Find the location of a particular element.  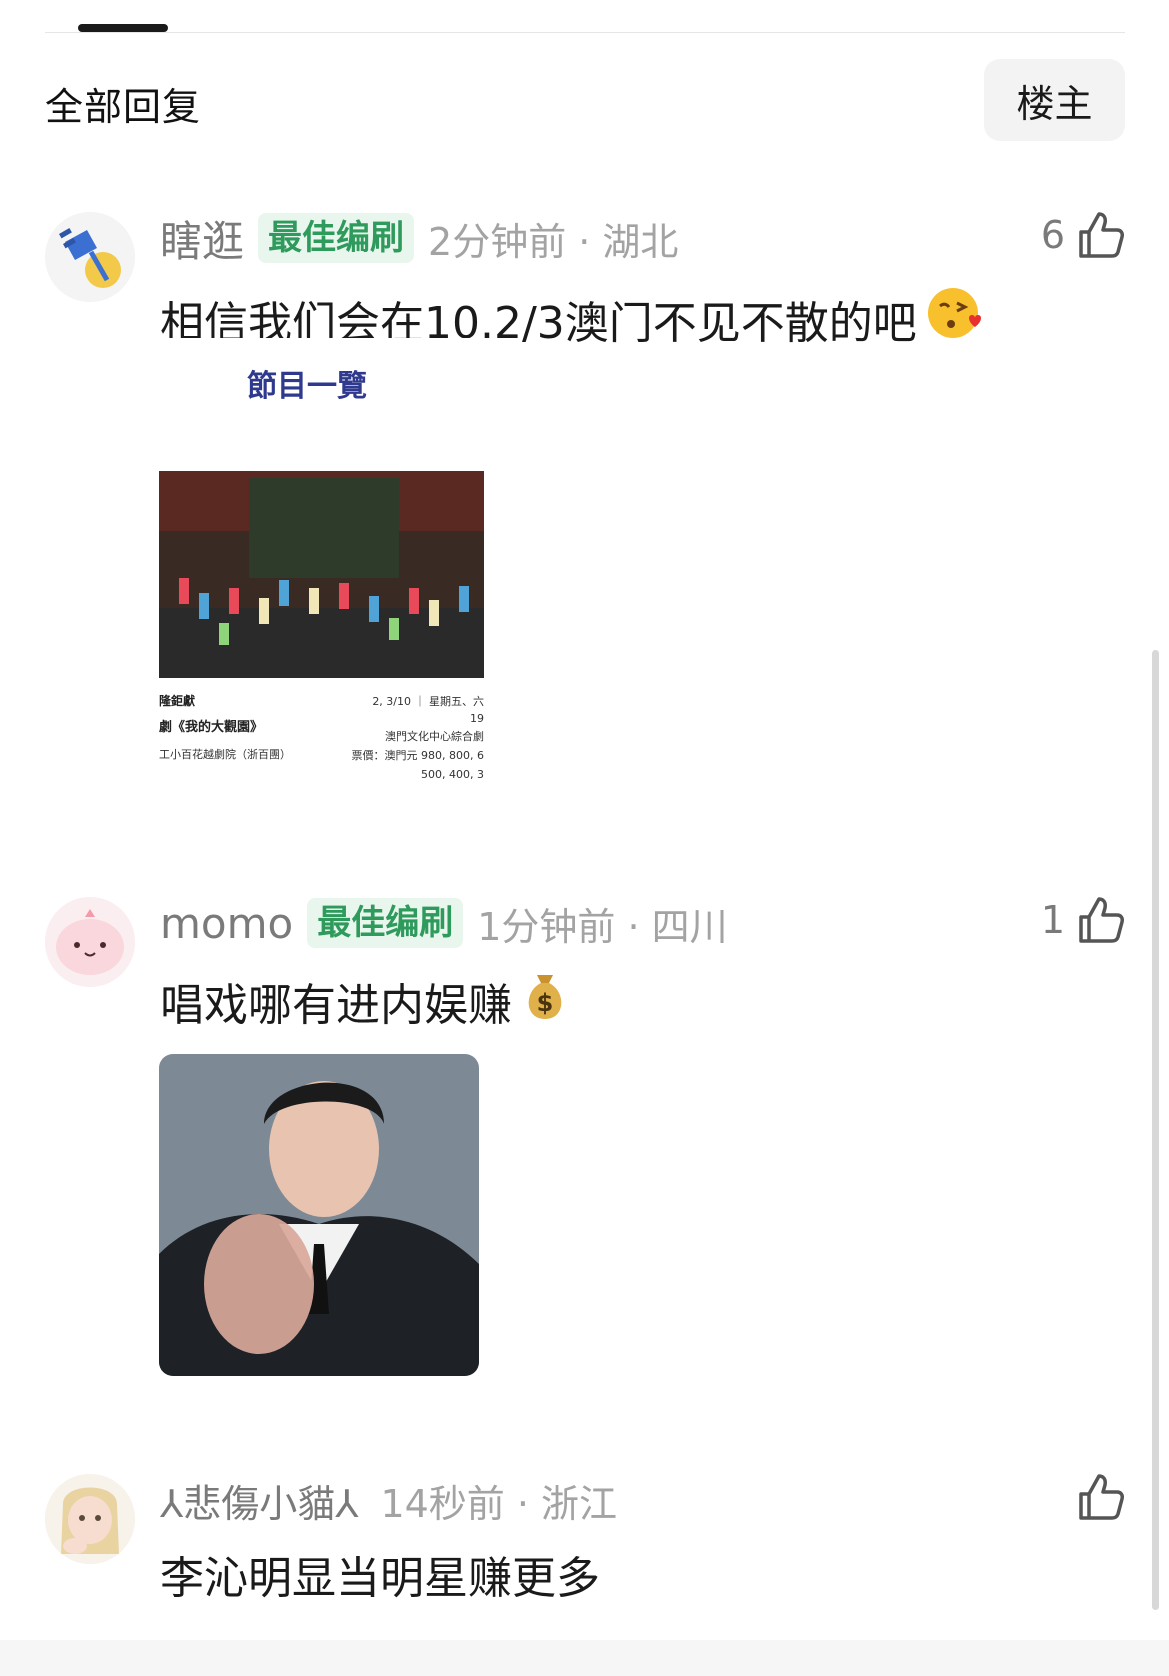

program-line: 2, 3/10 ｜ 星期五、六 is located at coordinates (428, 701).